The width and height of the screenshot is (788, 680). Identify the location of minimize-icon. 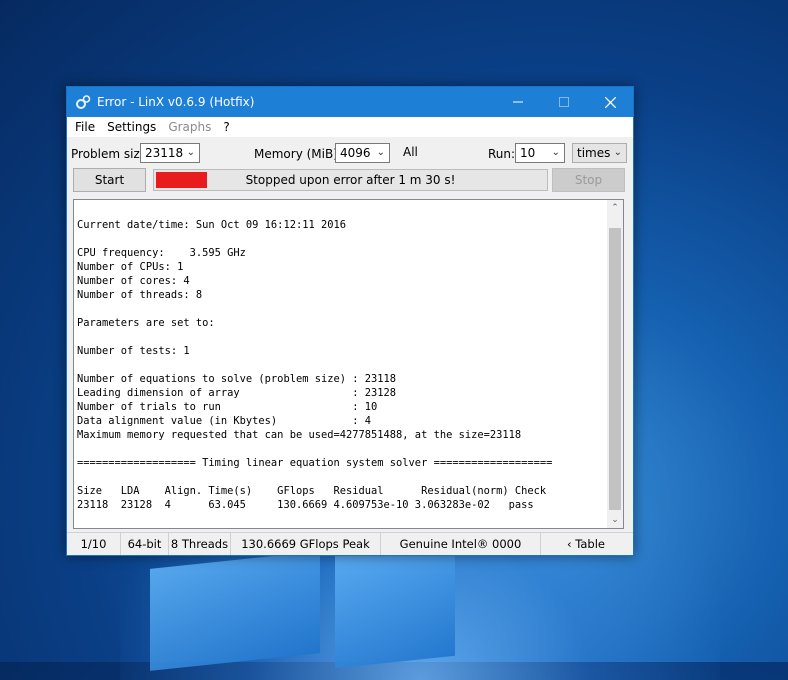
(518, 102).